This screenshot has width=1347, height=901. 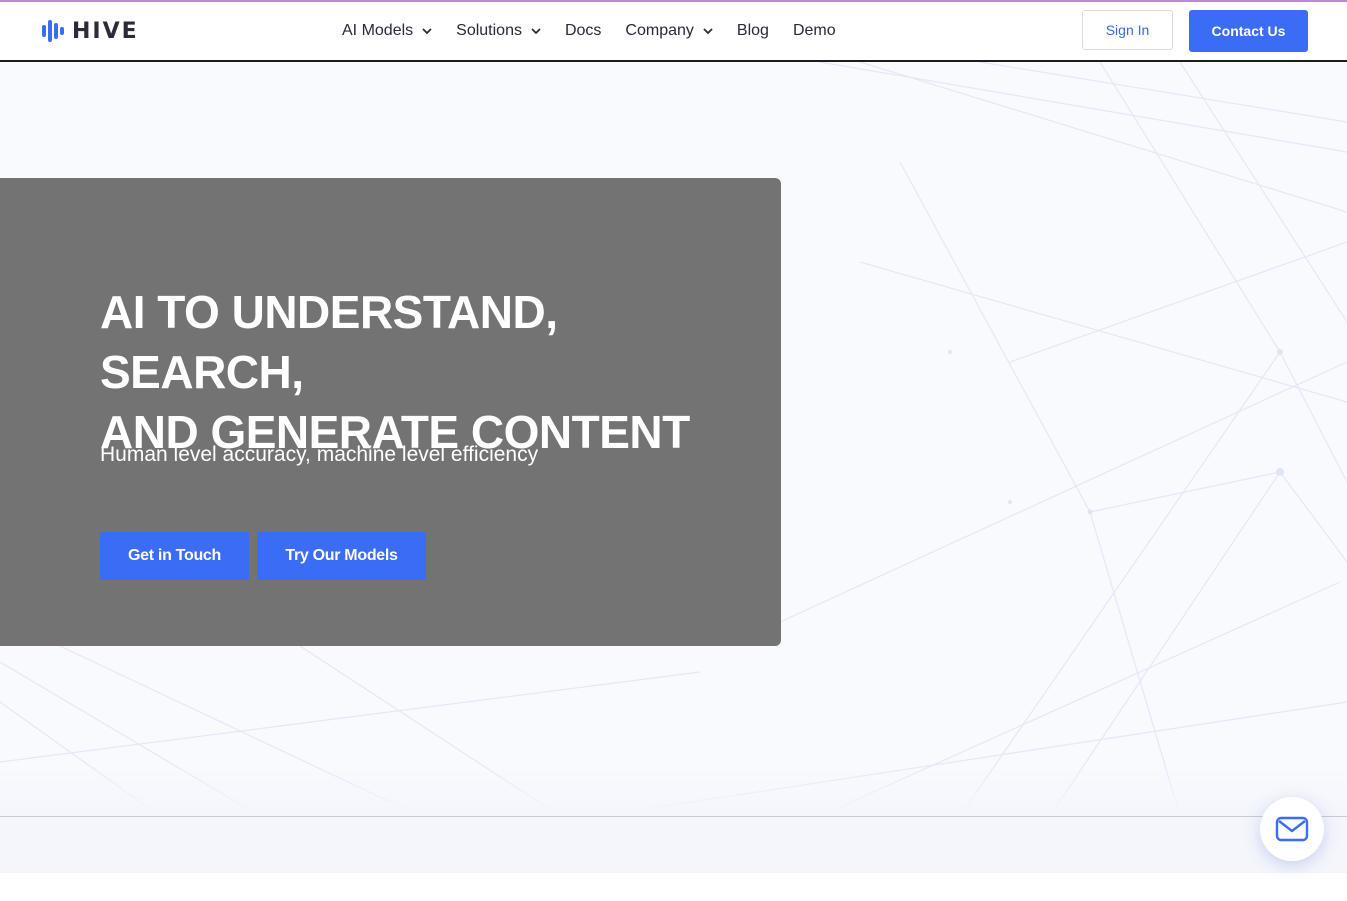 I want to click on nav-item-demo: Demo, so click(x=814, y=31).